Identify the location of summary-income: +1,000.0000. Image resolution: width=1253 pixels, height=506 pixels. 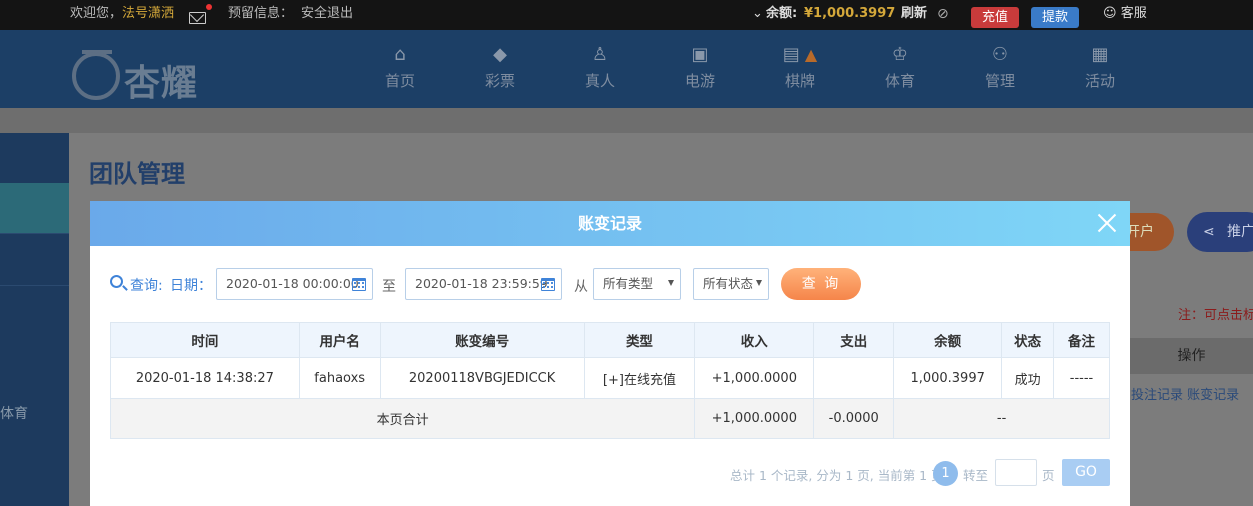
(754, 418).